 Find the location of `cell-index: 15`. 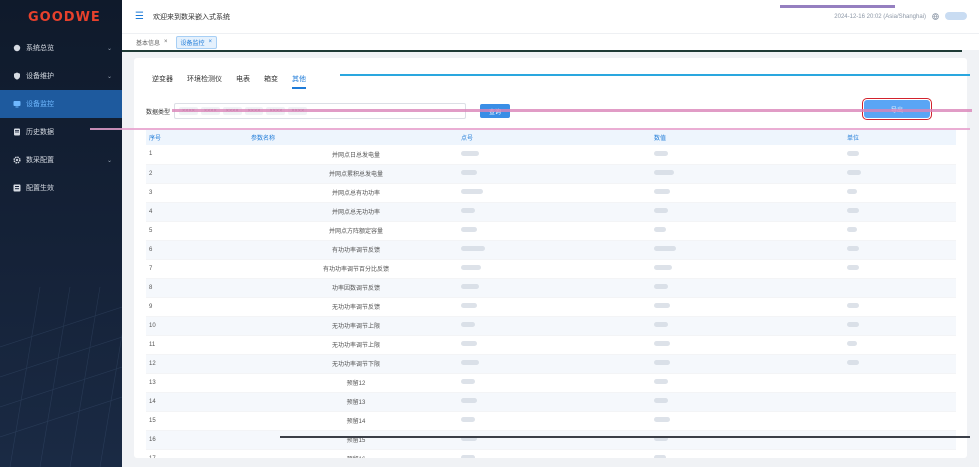

cell-index: 15 is located at coordinates (198, 421).